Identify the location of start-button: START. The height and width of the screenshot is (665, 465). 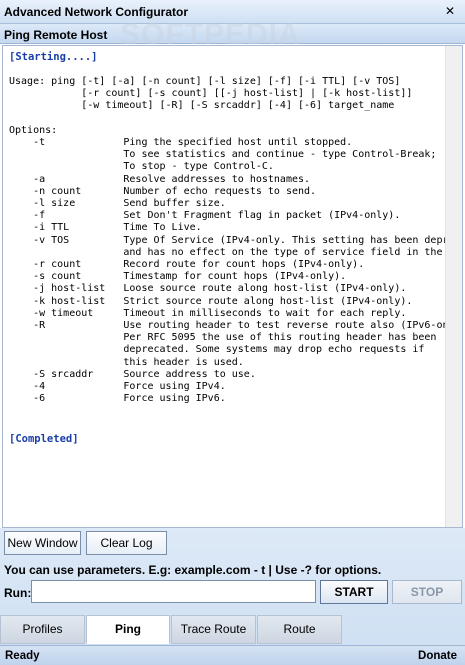
(354, 592).